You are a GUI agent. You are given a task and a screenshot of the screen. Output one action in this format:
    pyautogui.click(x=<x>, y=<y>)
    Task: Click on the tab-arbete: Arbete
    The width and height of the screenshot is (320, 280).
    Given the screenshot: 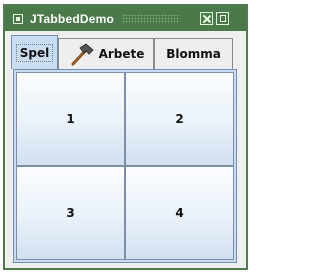 What is the action you would take?
    pyautogui.click(x=106, y=53)
    